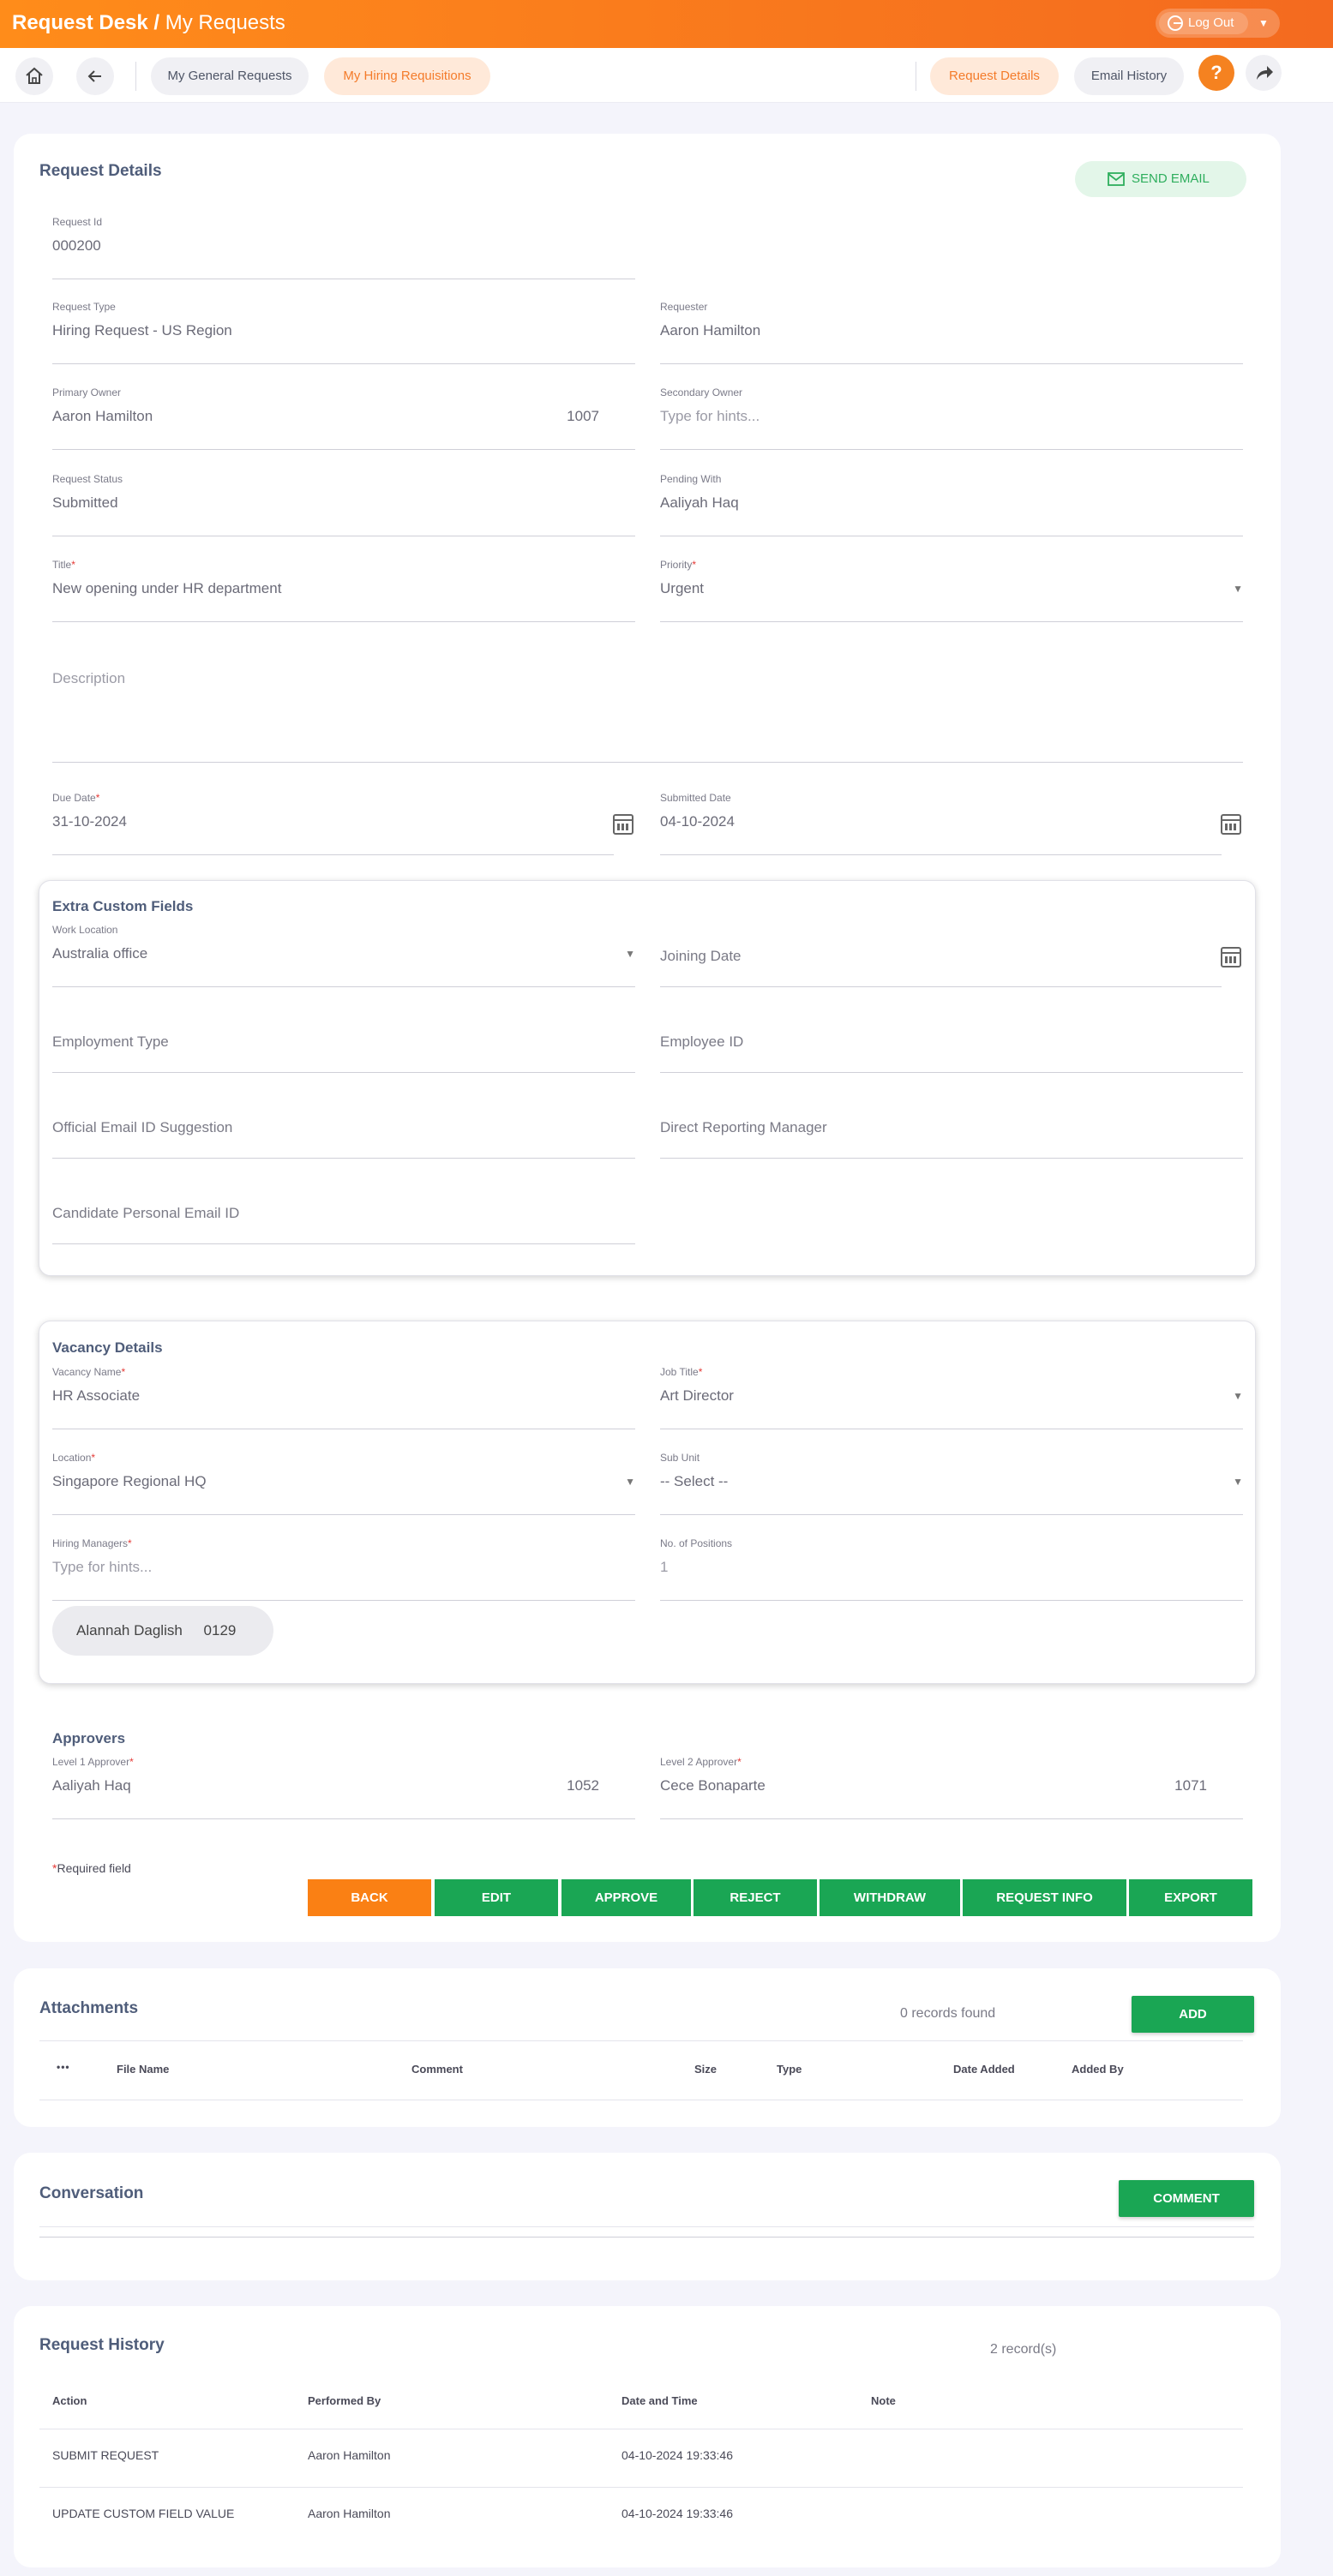 The height and width of the screenshot is (2576, 1333). Describe the element at coordinates (343, 418) in the screenshot. I see `primary-owner-field: Primary Owner Aaron Hamilton 1007` at that location.